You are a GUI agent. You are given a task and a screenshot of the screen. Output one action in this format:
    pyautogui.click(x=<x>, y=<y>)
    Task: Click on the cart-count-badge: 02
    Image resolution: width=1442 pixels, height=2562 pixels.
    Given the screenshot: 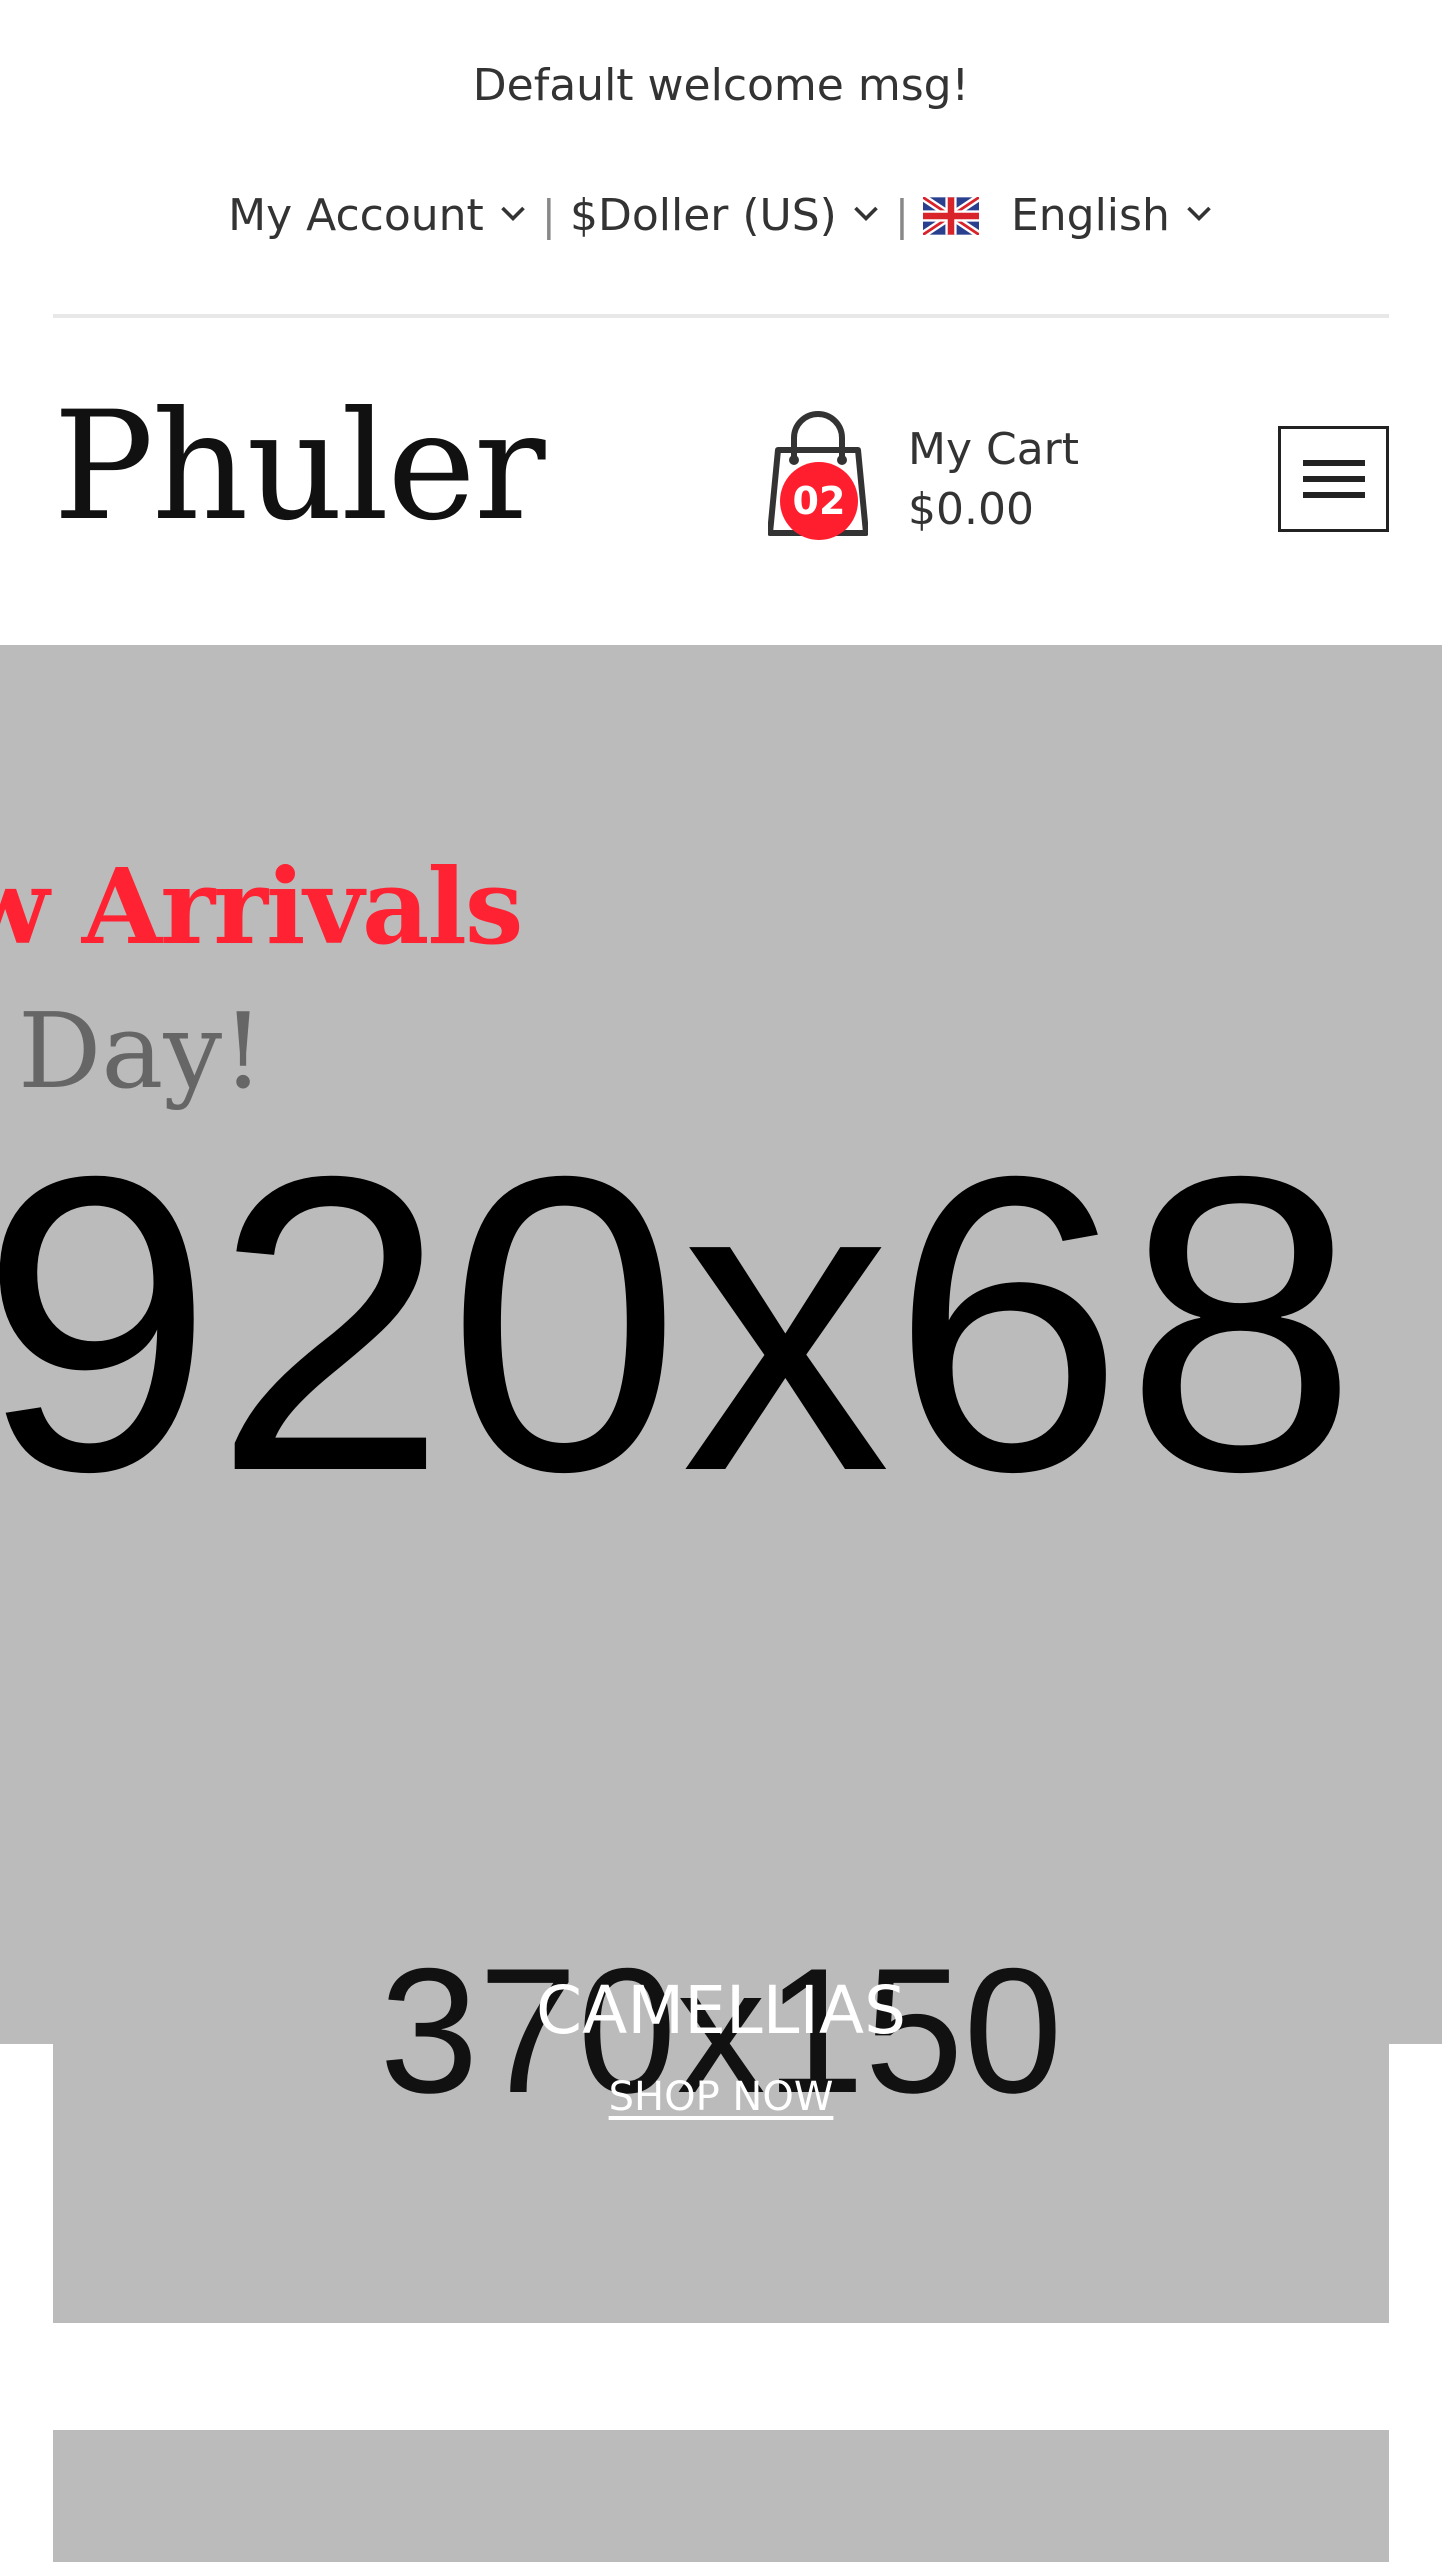 What is the action you would take?
    pyautogui.click(x=819, y=501)
    